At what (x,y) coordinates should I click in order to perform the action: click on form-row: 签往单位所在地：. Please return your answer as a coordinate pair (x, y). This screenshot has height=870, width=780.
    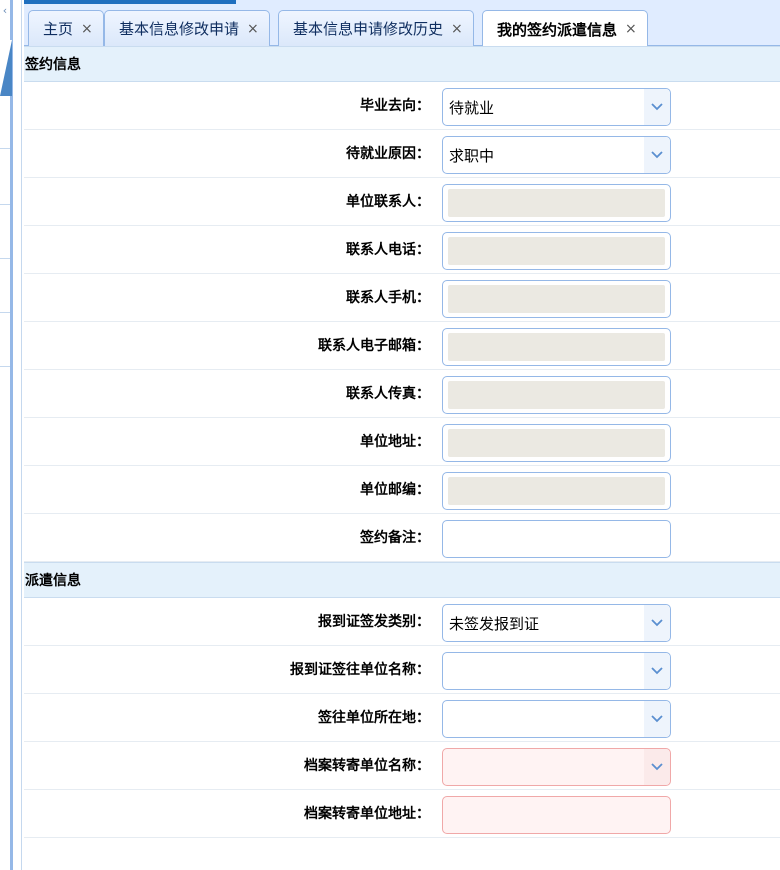
    Looking at the image, I should click on (402, 718).